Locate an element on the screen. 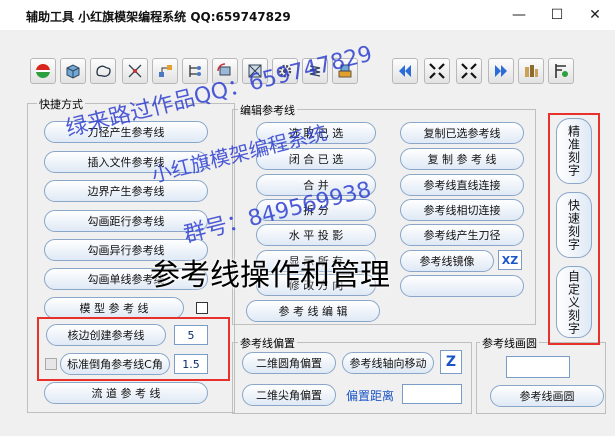 This screenshot has height=436, width=615. custom-engrave-button: 自定义刻字 is located at coordinates (574, 302).